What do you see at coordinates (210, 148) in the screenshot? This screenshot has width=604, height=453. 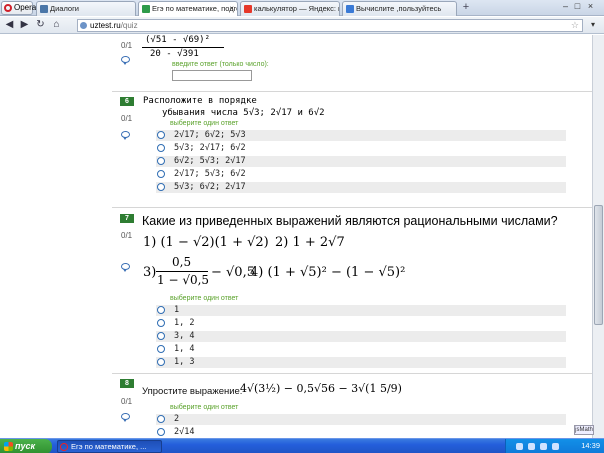 I see `option-label: 5√3; 2√17; 6√2` at bounding box center [210, 148].